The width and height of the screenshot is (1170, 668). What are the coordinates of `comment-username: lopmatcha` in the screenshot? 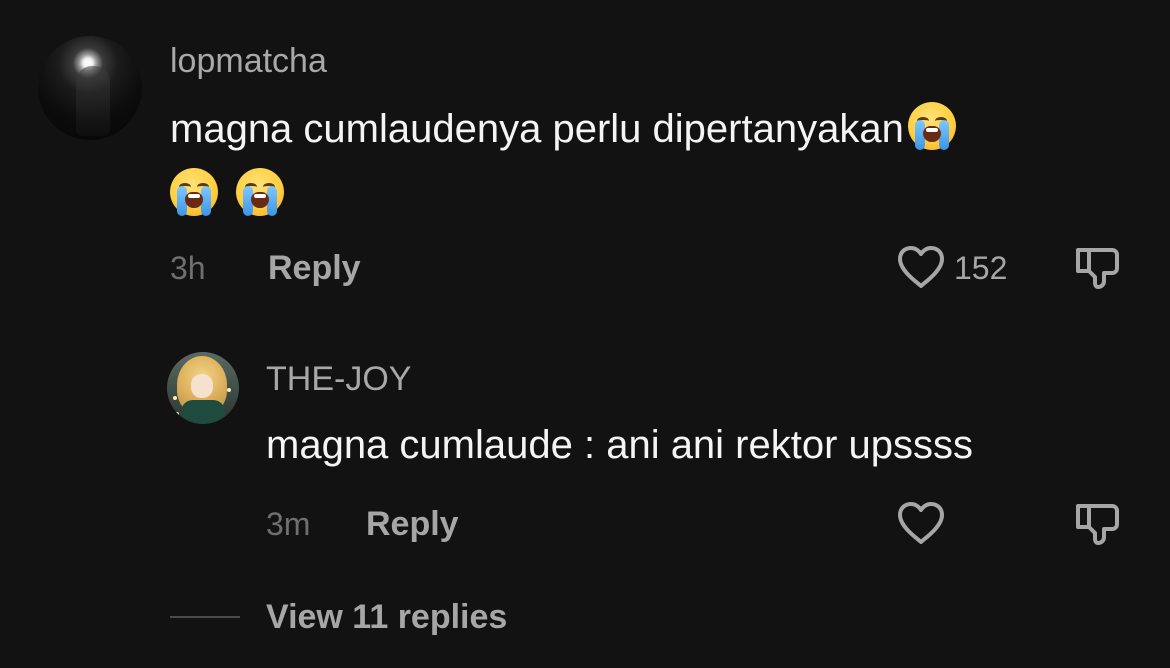 It's located at (248, 61).